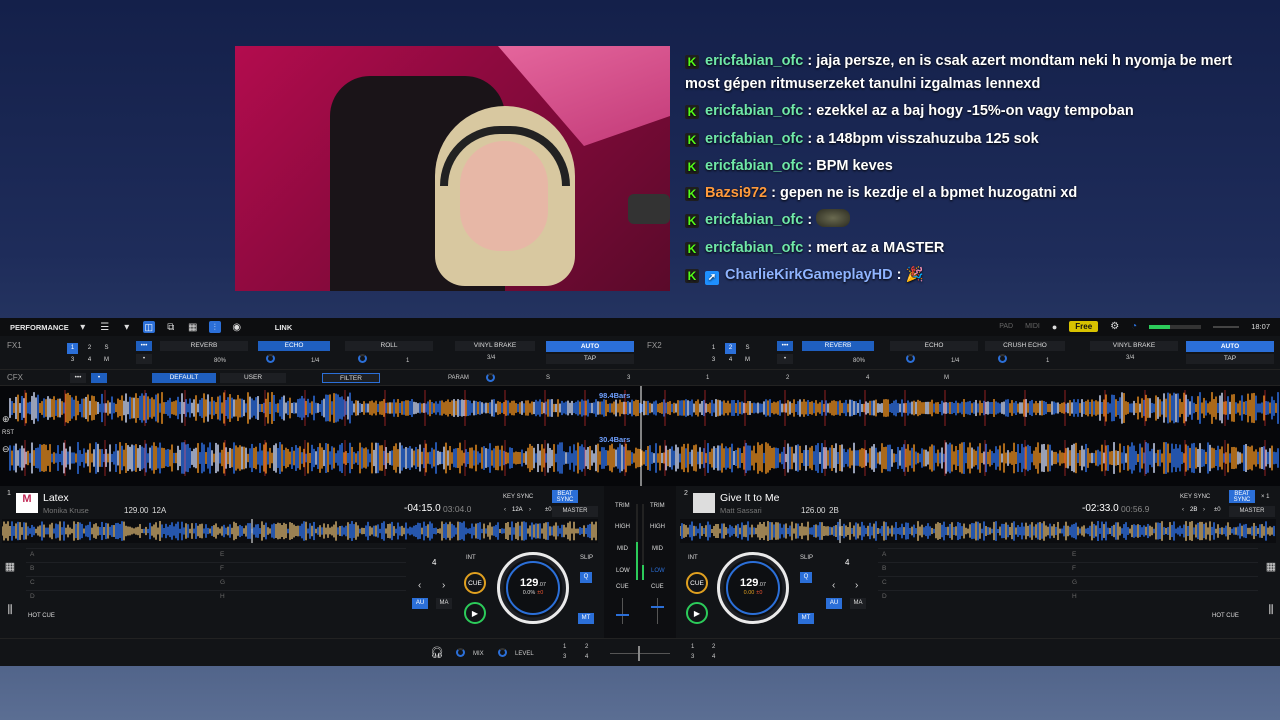 This screenshot has height=720, width=1280. I want to click on fx1-tap-button: TAP, so click(590, 359).